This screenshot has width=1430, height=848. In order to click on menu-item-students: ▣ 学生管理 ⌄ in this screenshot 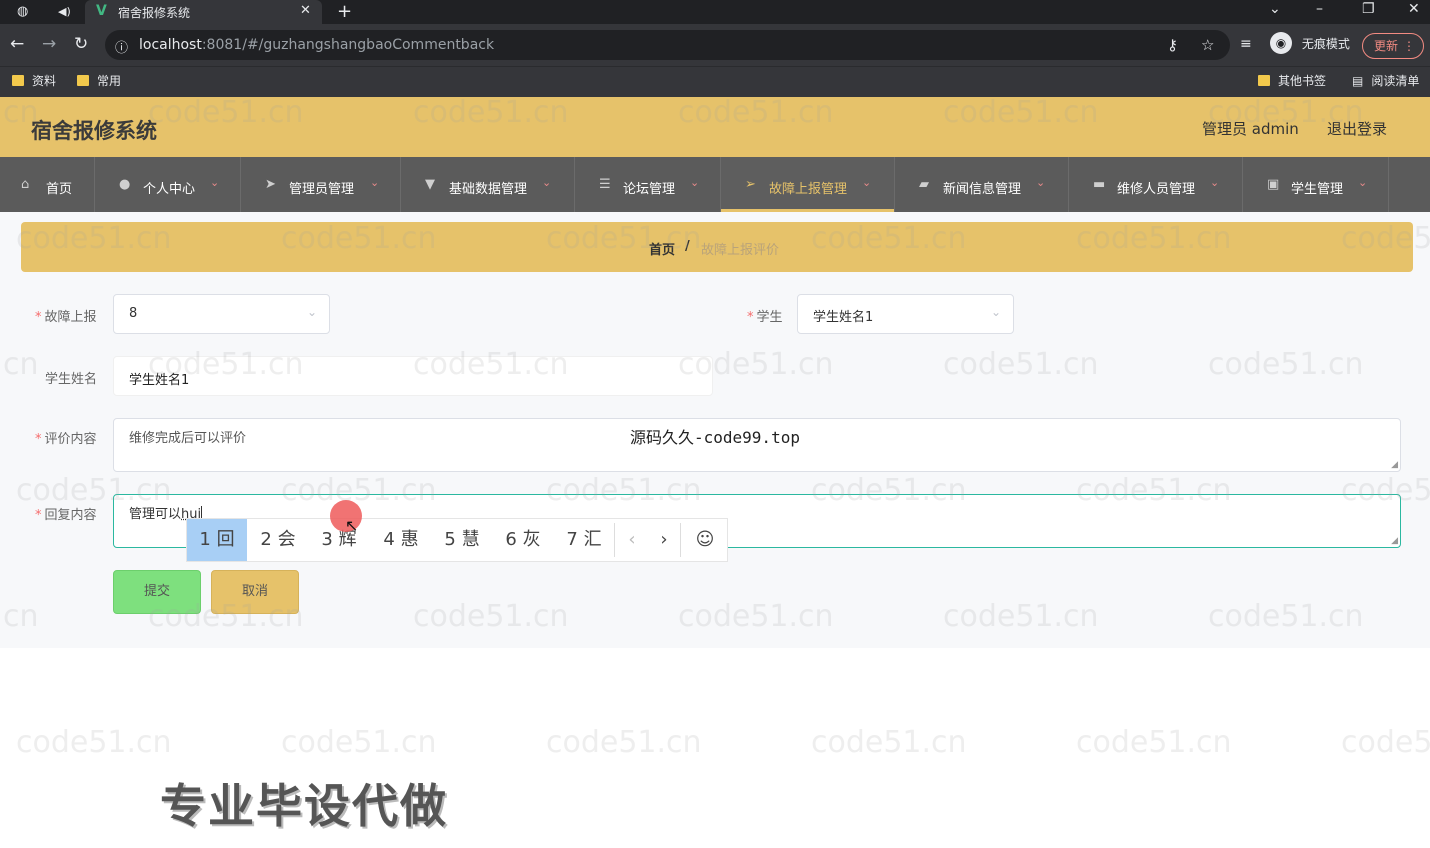, I will do `click(1316, 184)`.